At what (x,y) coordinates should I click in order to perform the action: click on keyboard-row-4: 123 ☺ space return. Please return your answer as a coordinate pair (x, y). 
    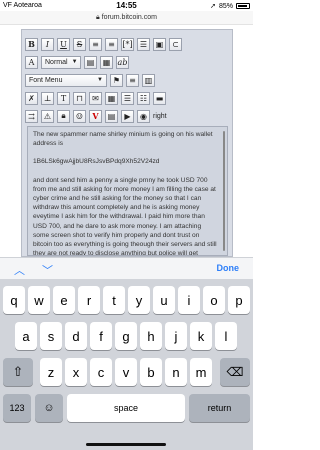
    Looking at the image, I should click on (126, 408).